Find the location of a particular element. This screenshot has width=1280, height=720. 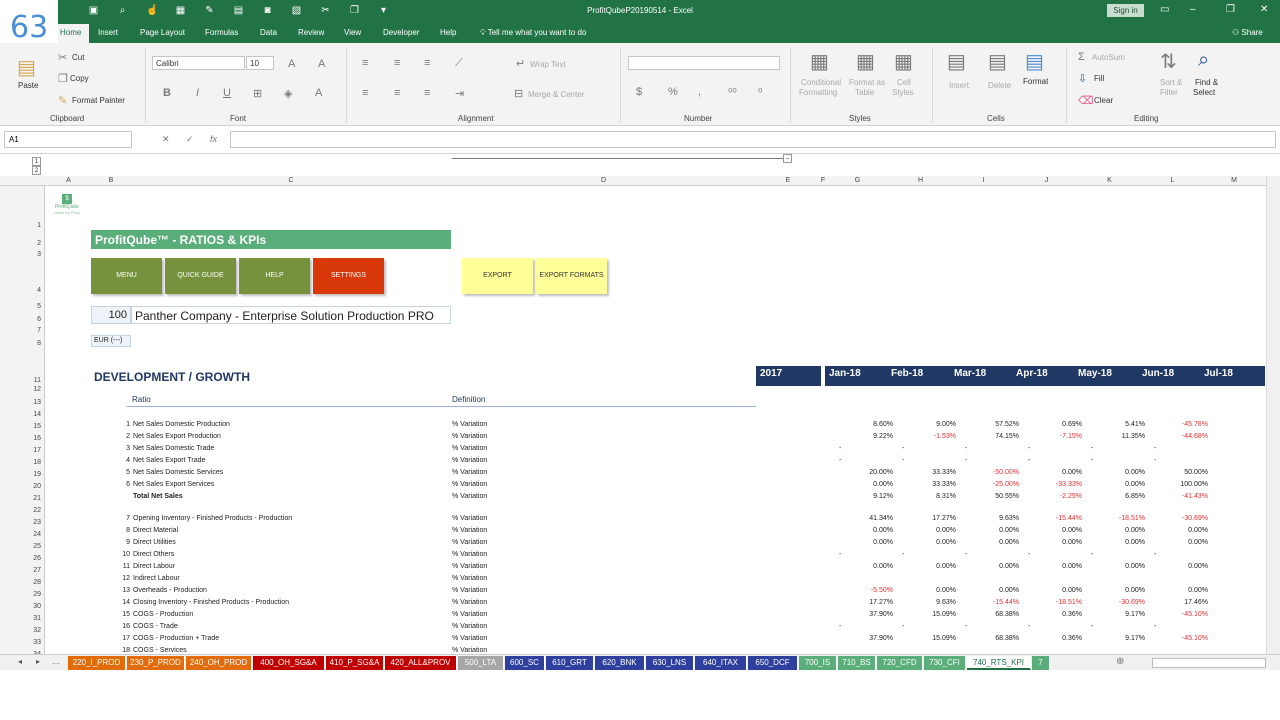

decrease-decimal-icon: ⁰ is located at coordinates (760, 92).